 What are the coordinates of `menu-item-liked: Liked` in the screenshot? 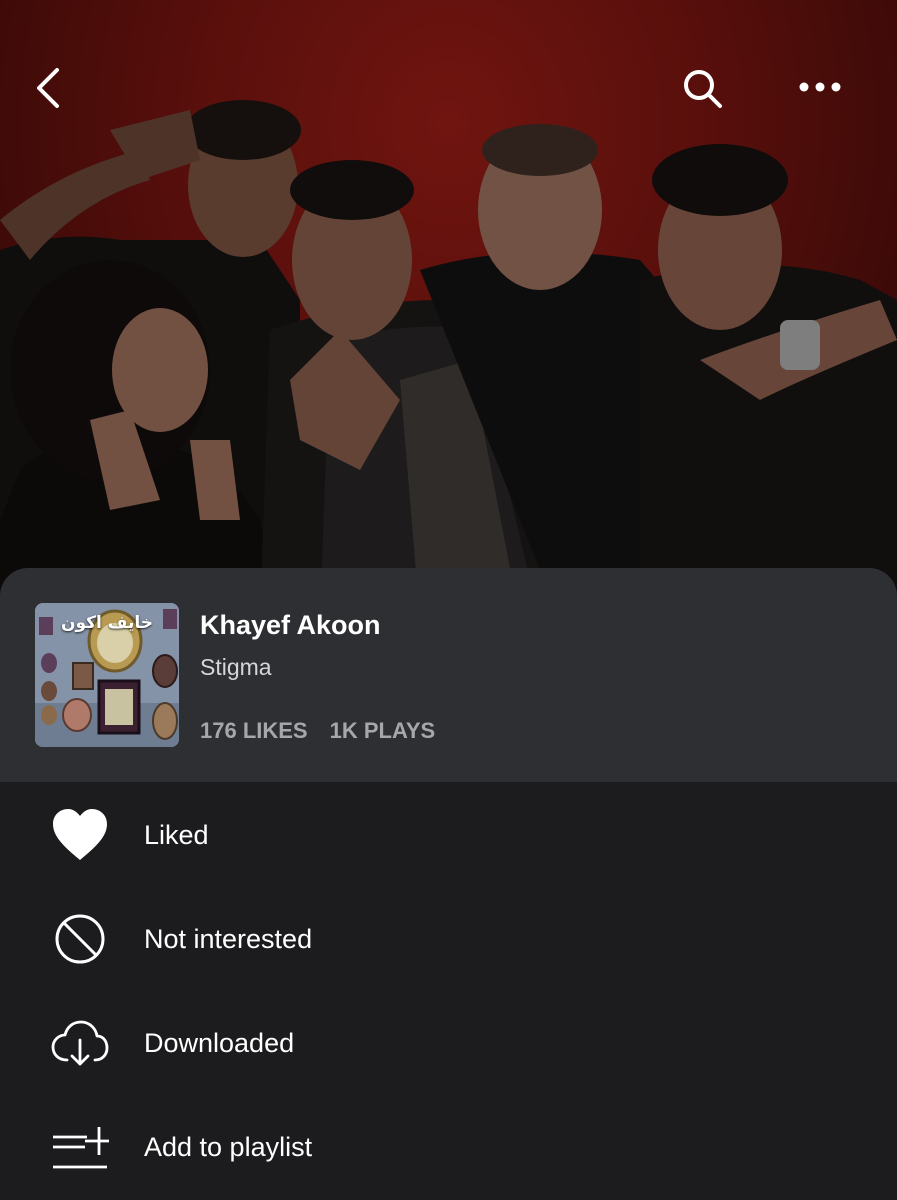 It's located at (448, 835).